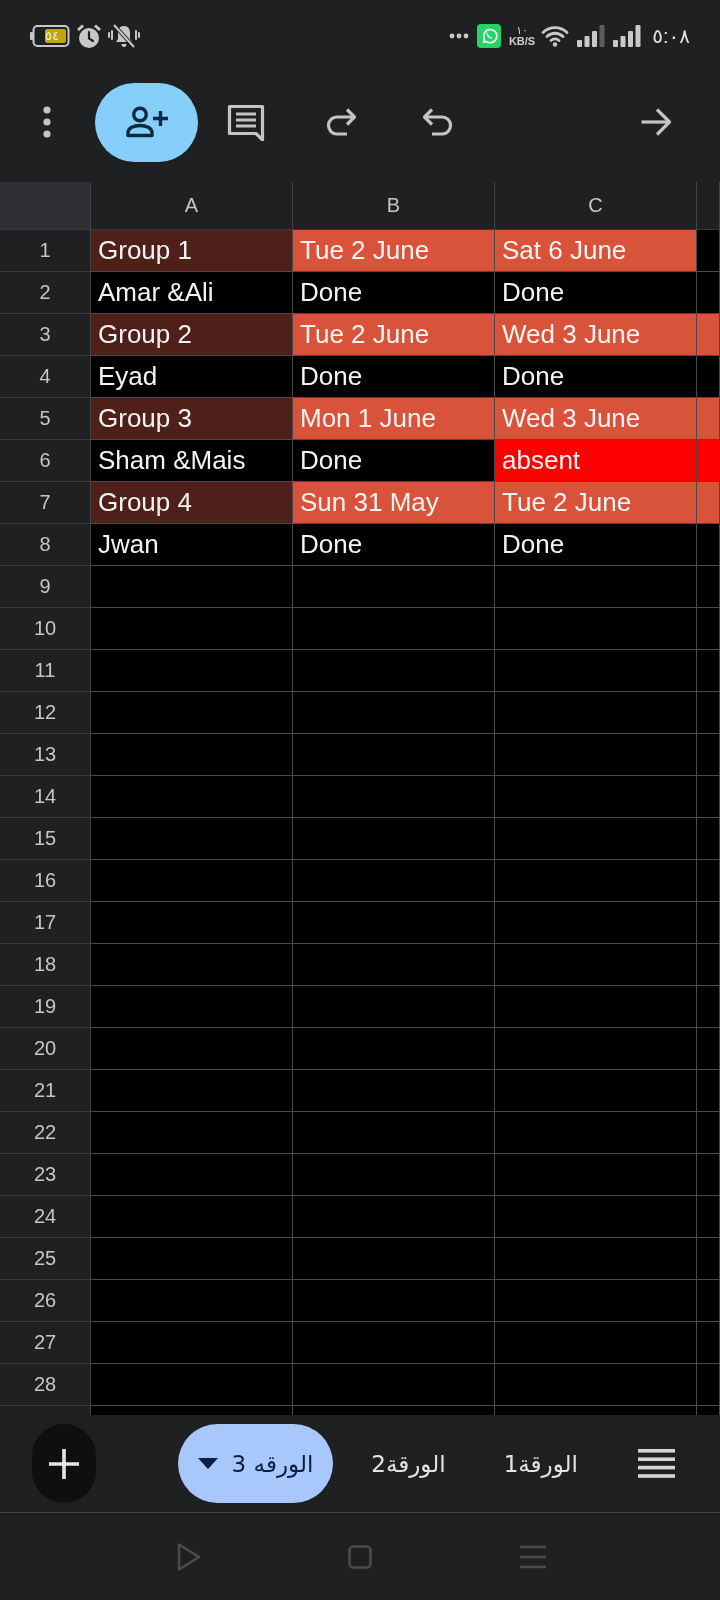 The height and width of the screenshot is (1600, 720). I want to click on column-header: B, so click(394, 206).